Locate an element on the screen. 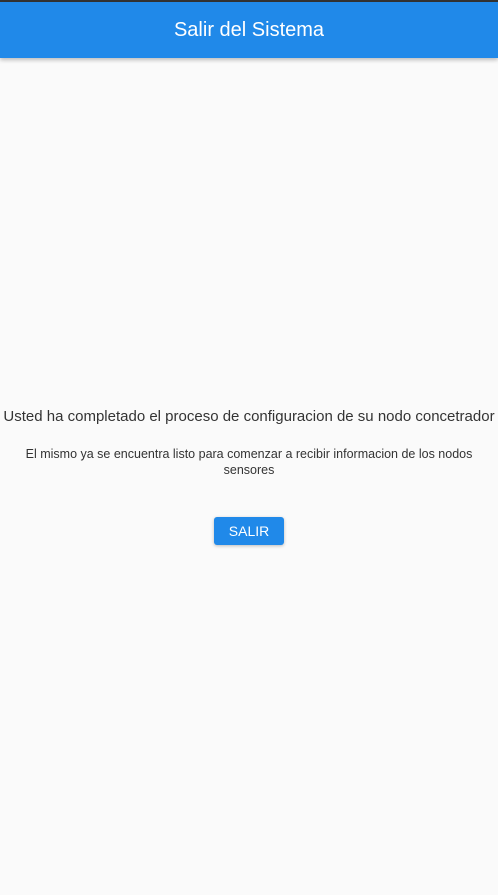 The image size is (498, 895). app-bar: Salir del Sistema is located at coordinates (249, 30).